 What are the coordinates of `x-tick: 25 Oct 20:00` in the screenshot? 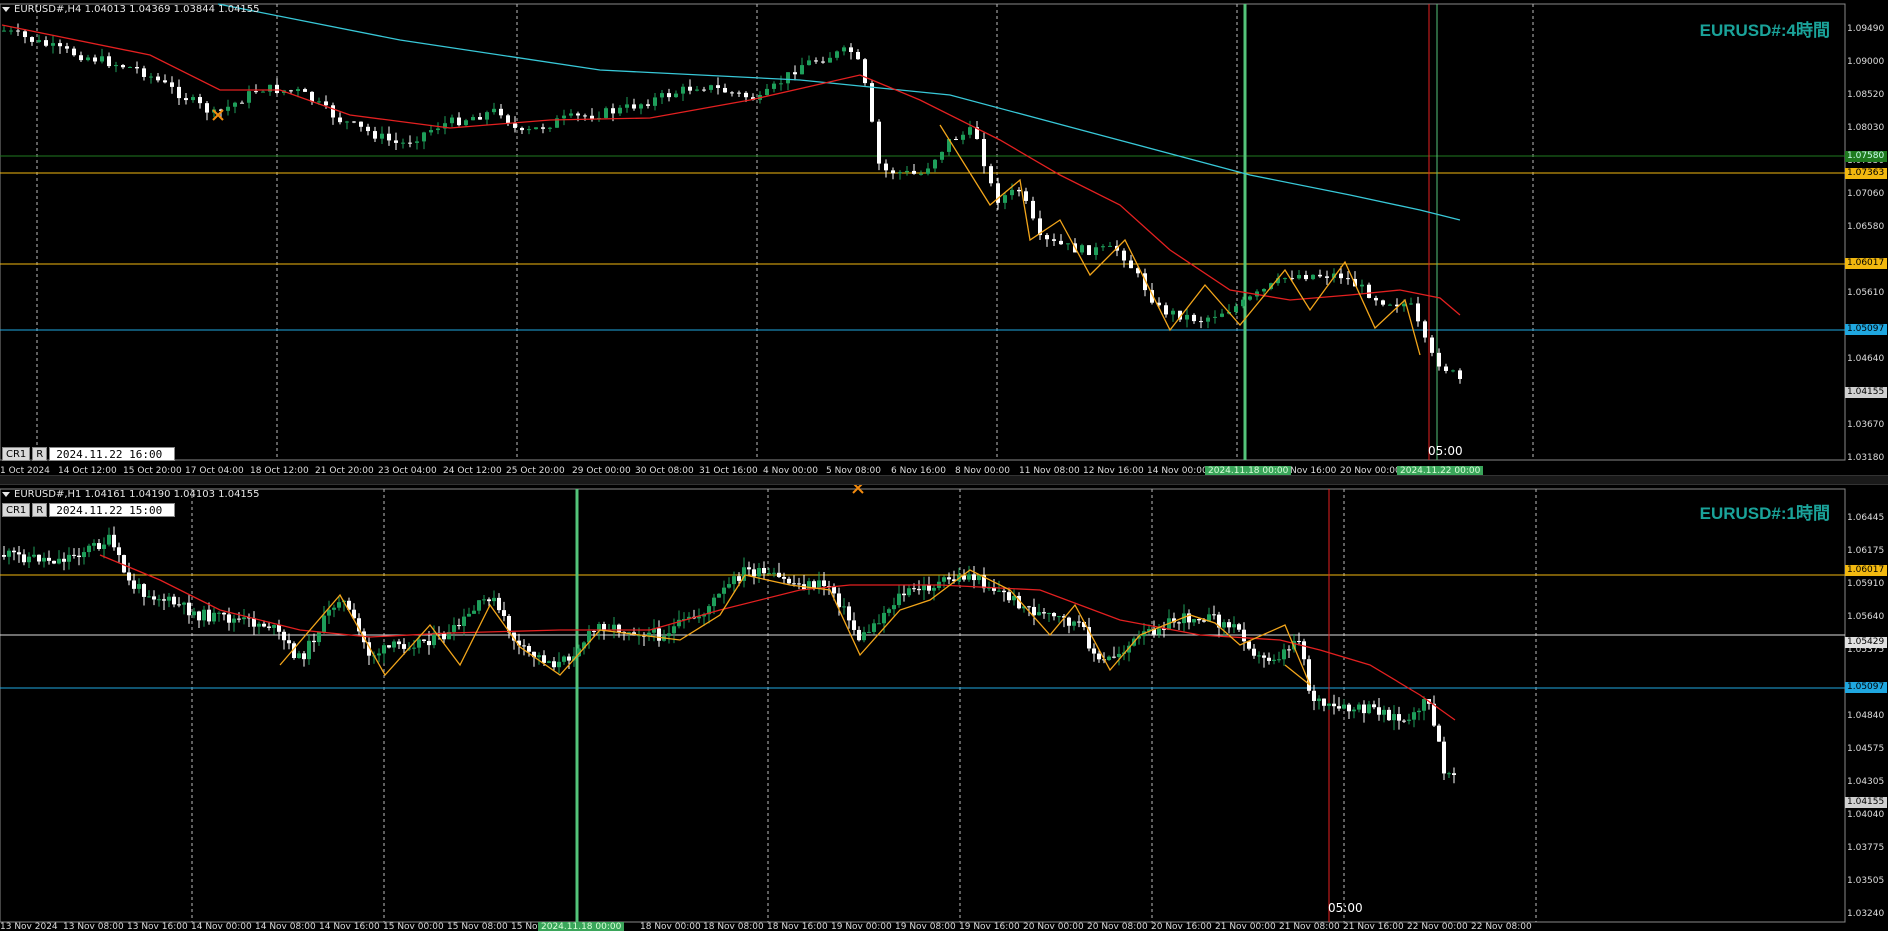 It's located at (535, 470).